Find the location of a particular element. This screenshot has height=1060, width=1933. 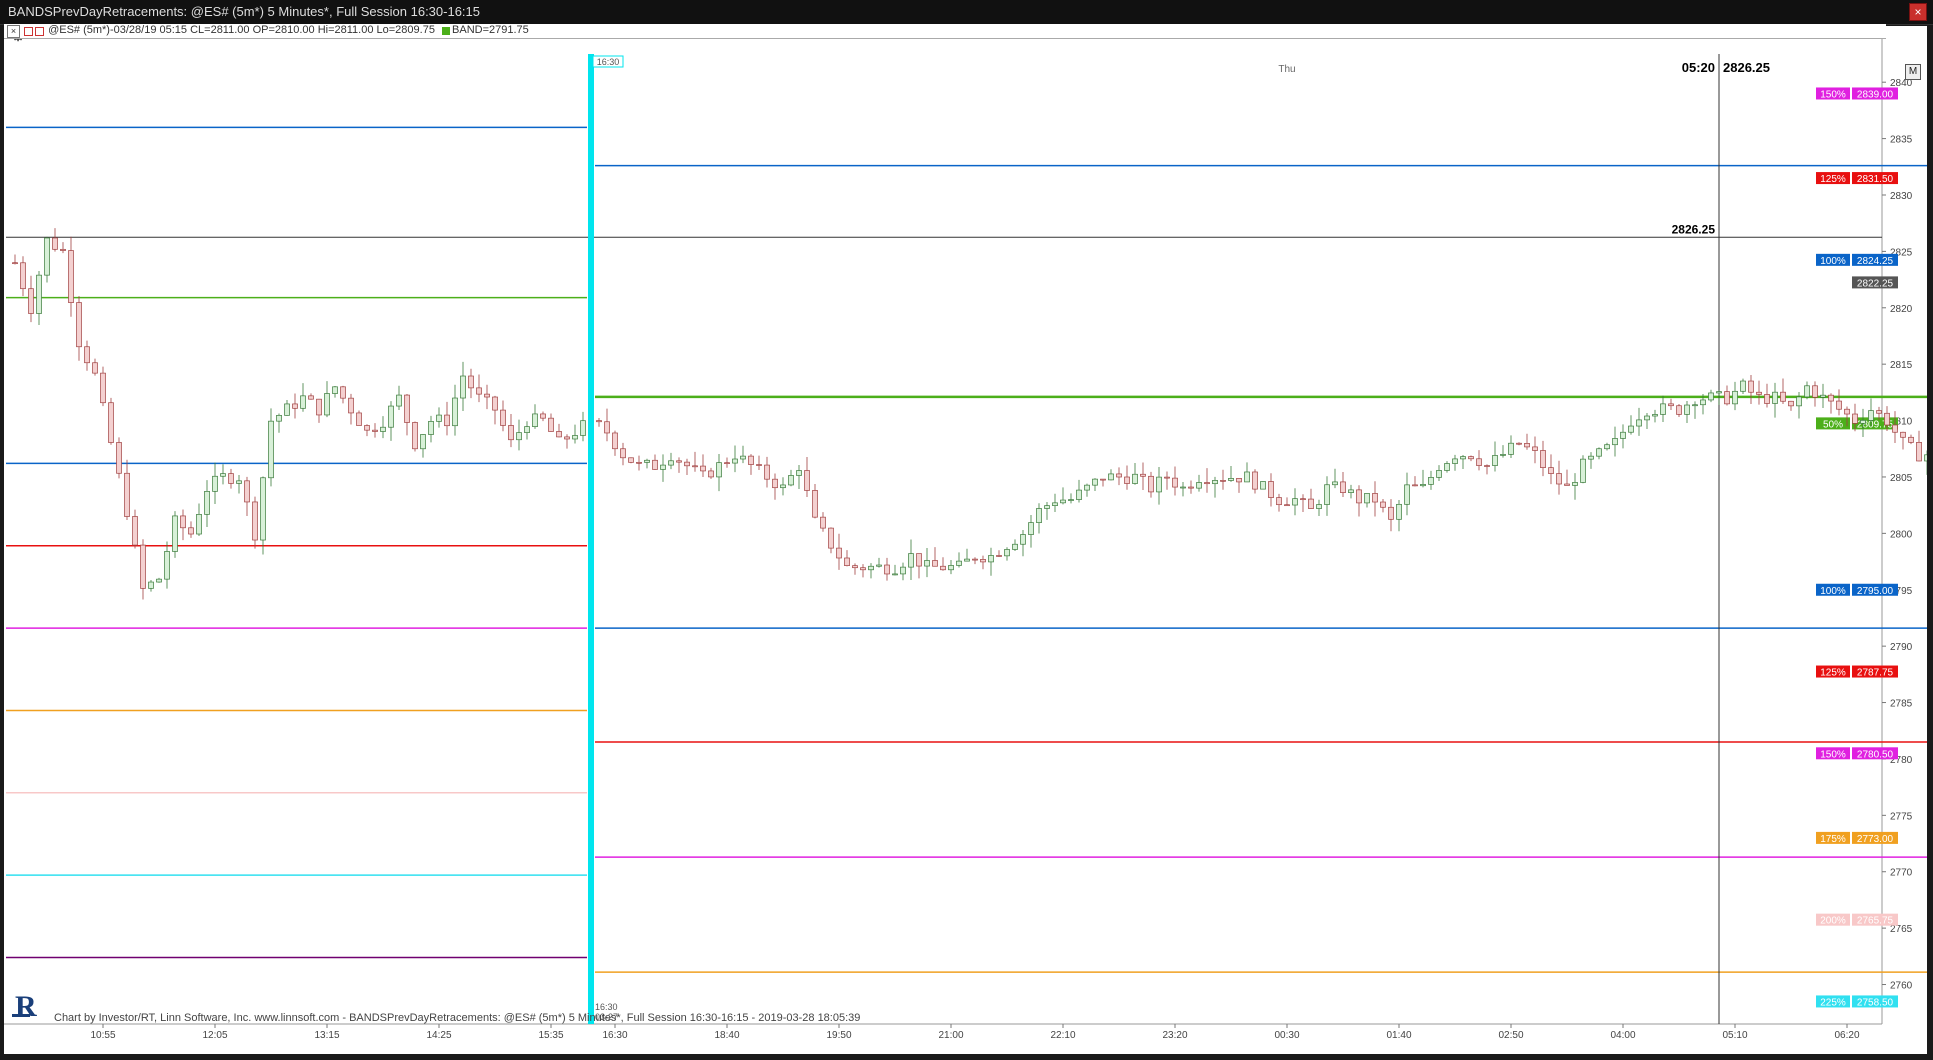

x-tick-label: 21:00 is located at coordinates (950, 1035).